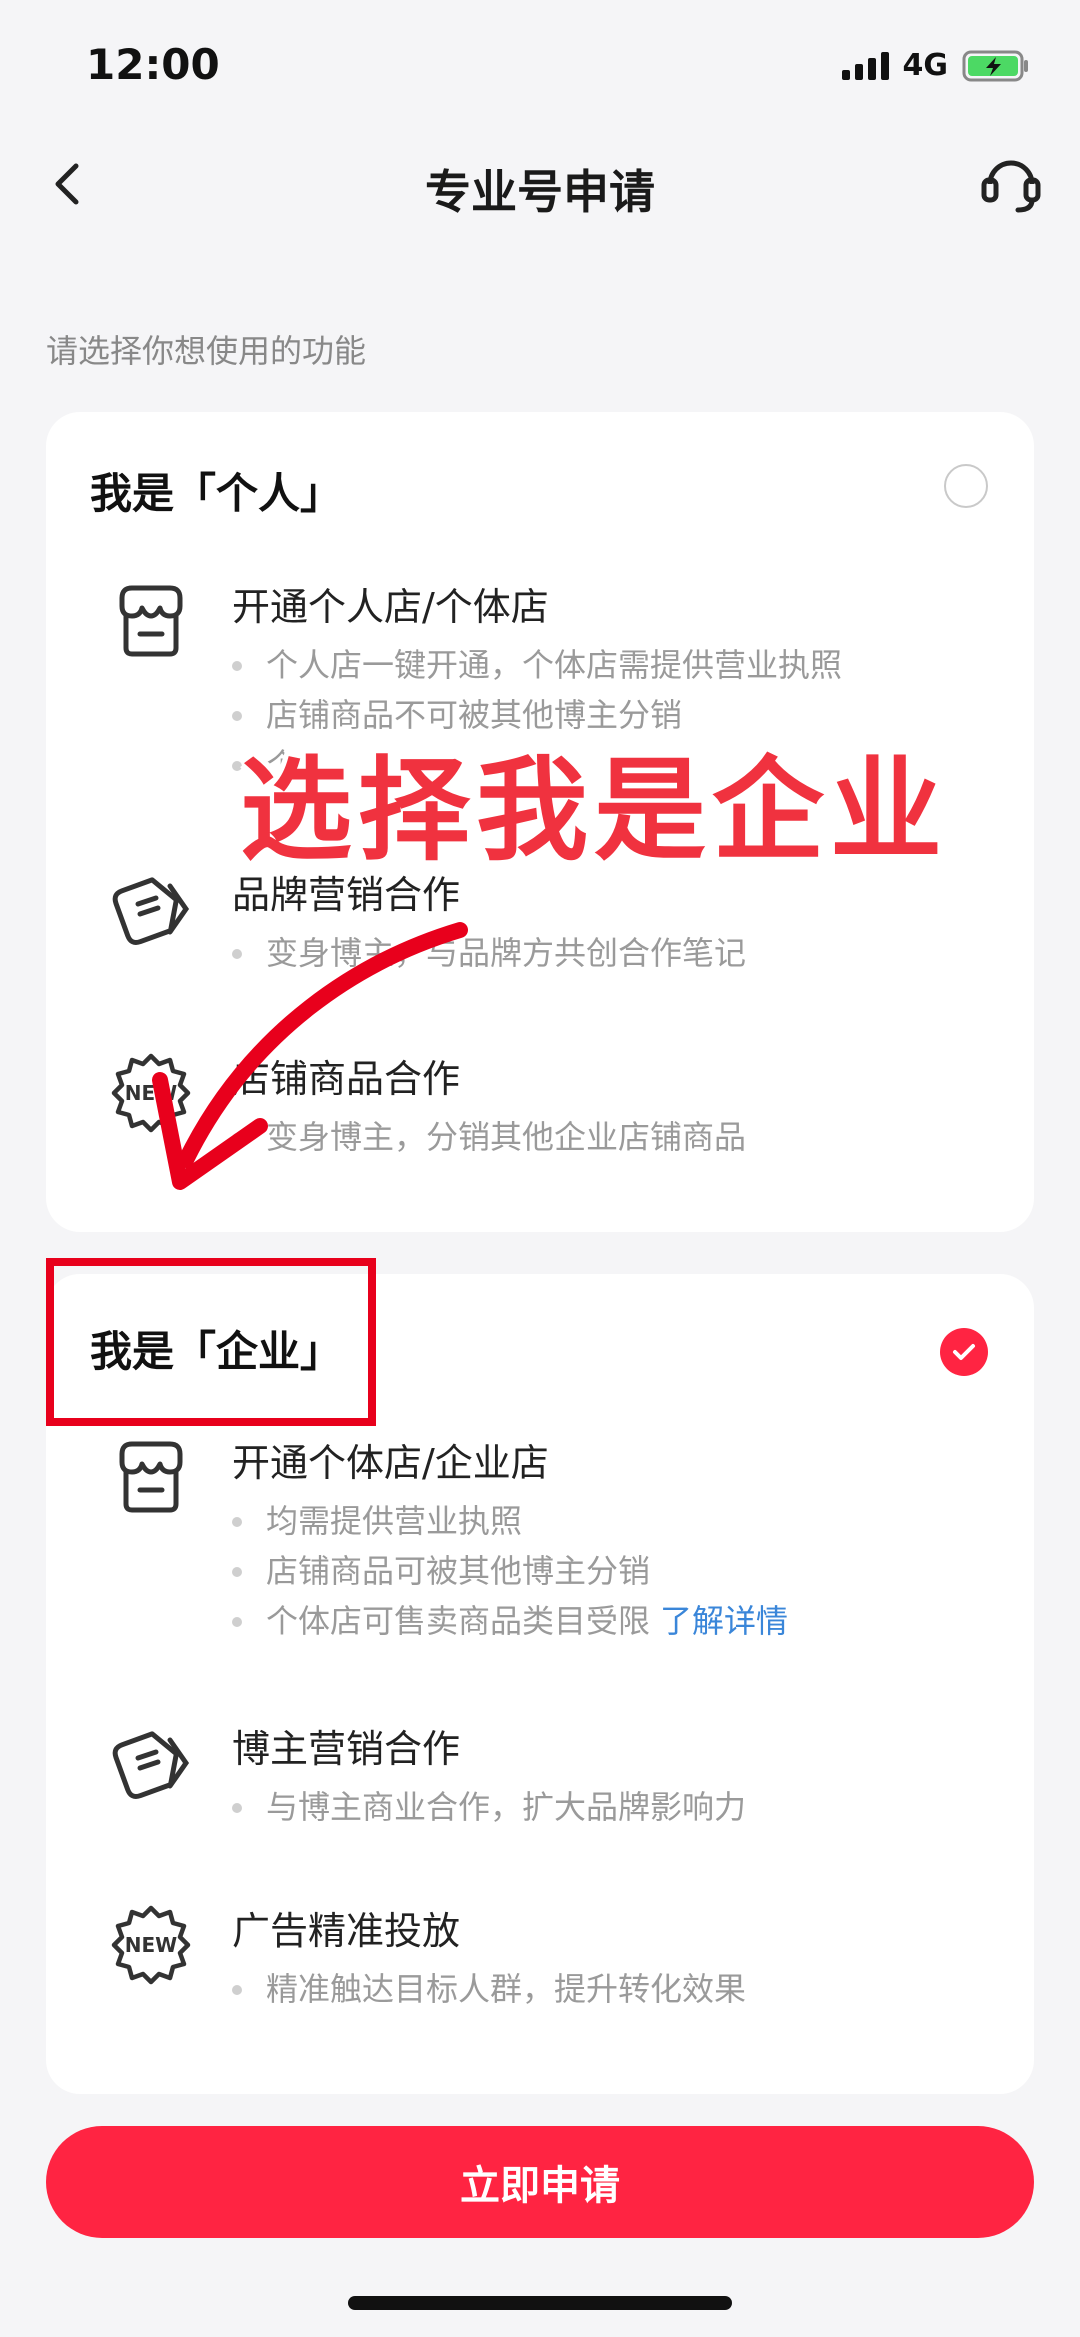 The image size is (1080, 2337). I want to click on card-title: 我是「个人」, so click(216, 493).